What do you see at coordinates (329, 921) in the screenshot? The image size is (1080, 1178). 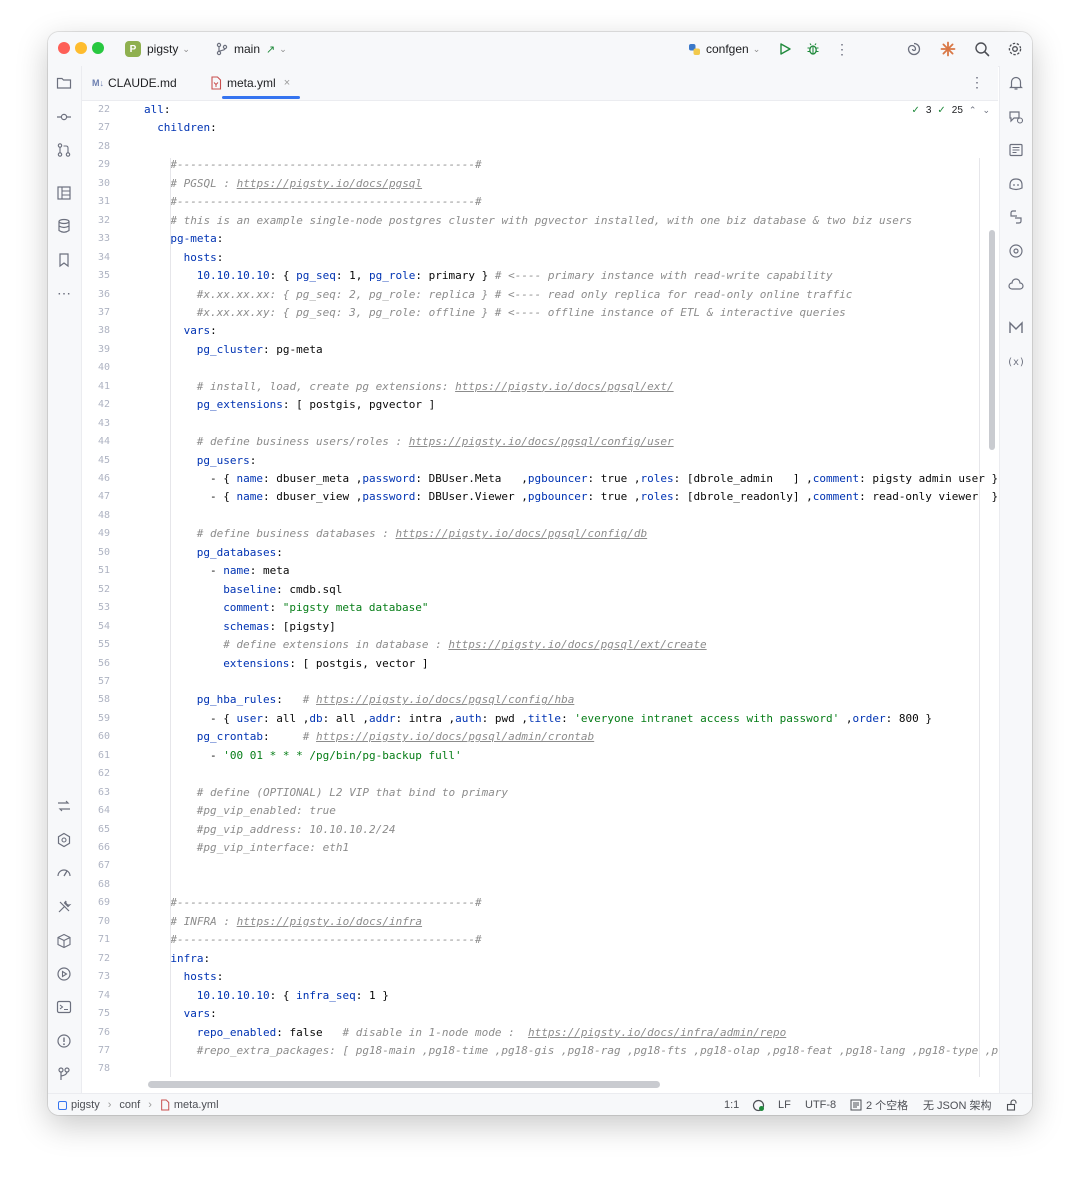 I see `doc-link: https://pigsty.io/docs/infra` at bounding box center [329, 921].